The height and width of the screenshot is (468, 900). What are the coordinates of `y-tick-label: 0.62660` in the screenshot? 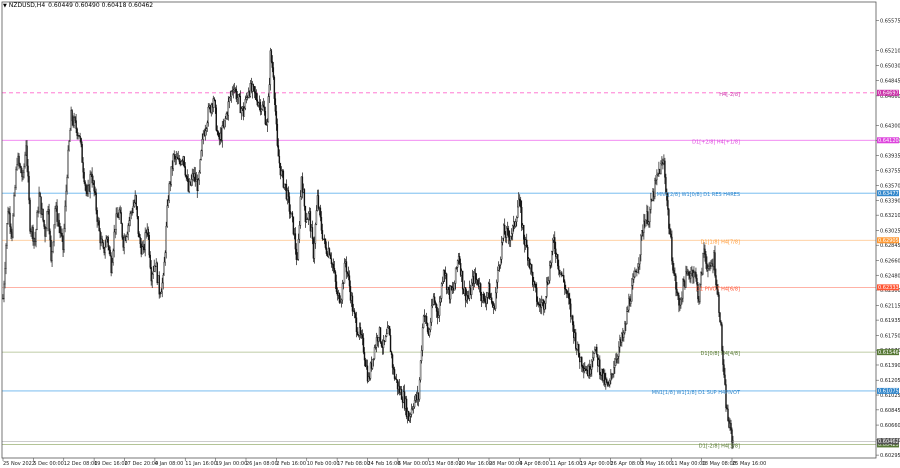 It's located at (890, 261).